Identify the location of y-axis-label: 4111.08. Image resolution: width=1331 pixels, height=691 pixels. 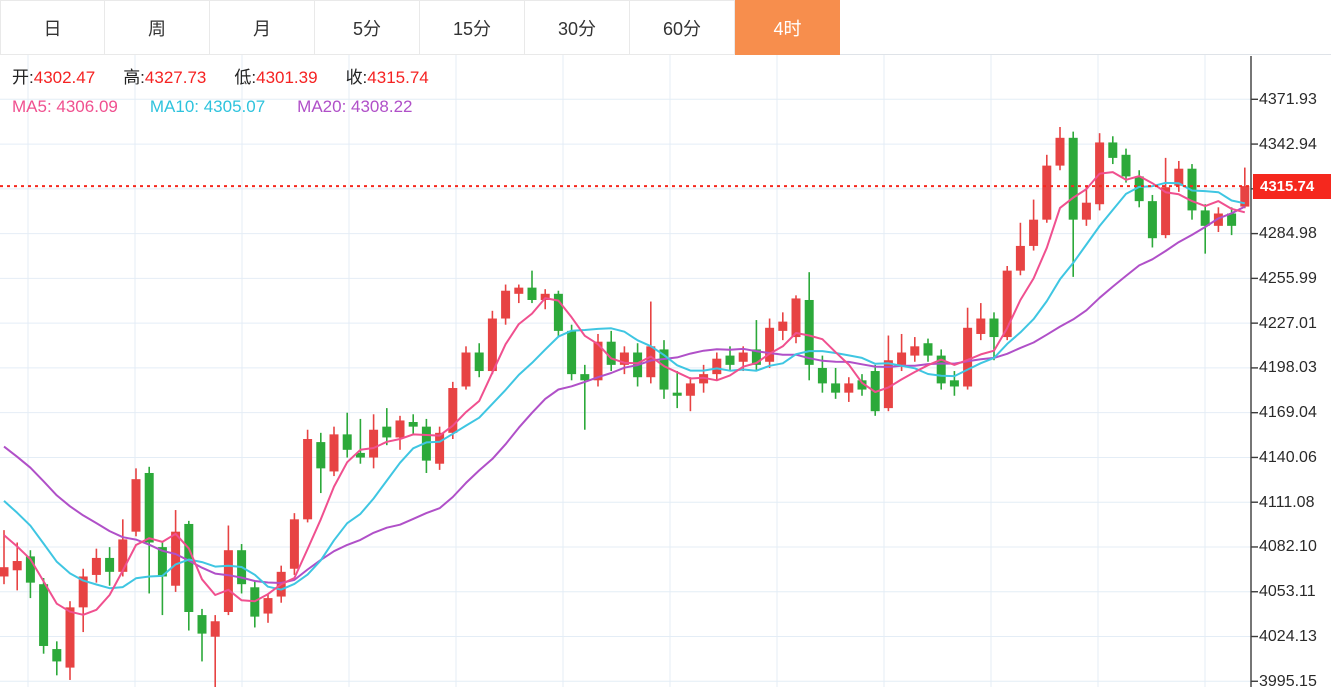
(1287, 502).